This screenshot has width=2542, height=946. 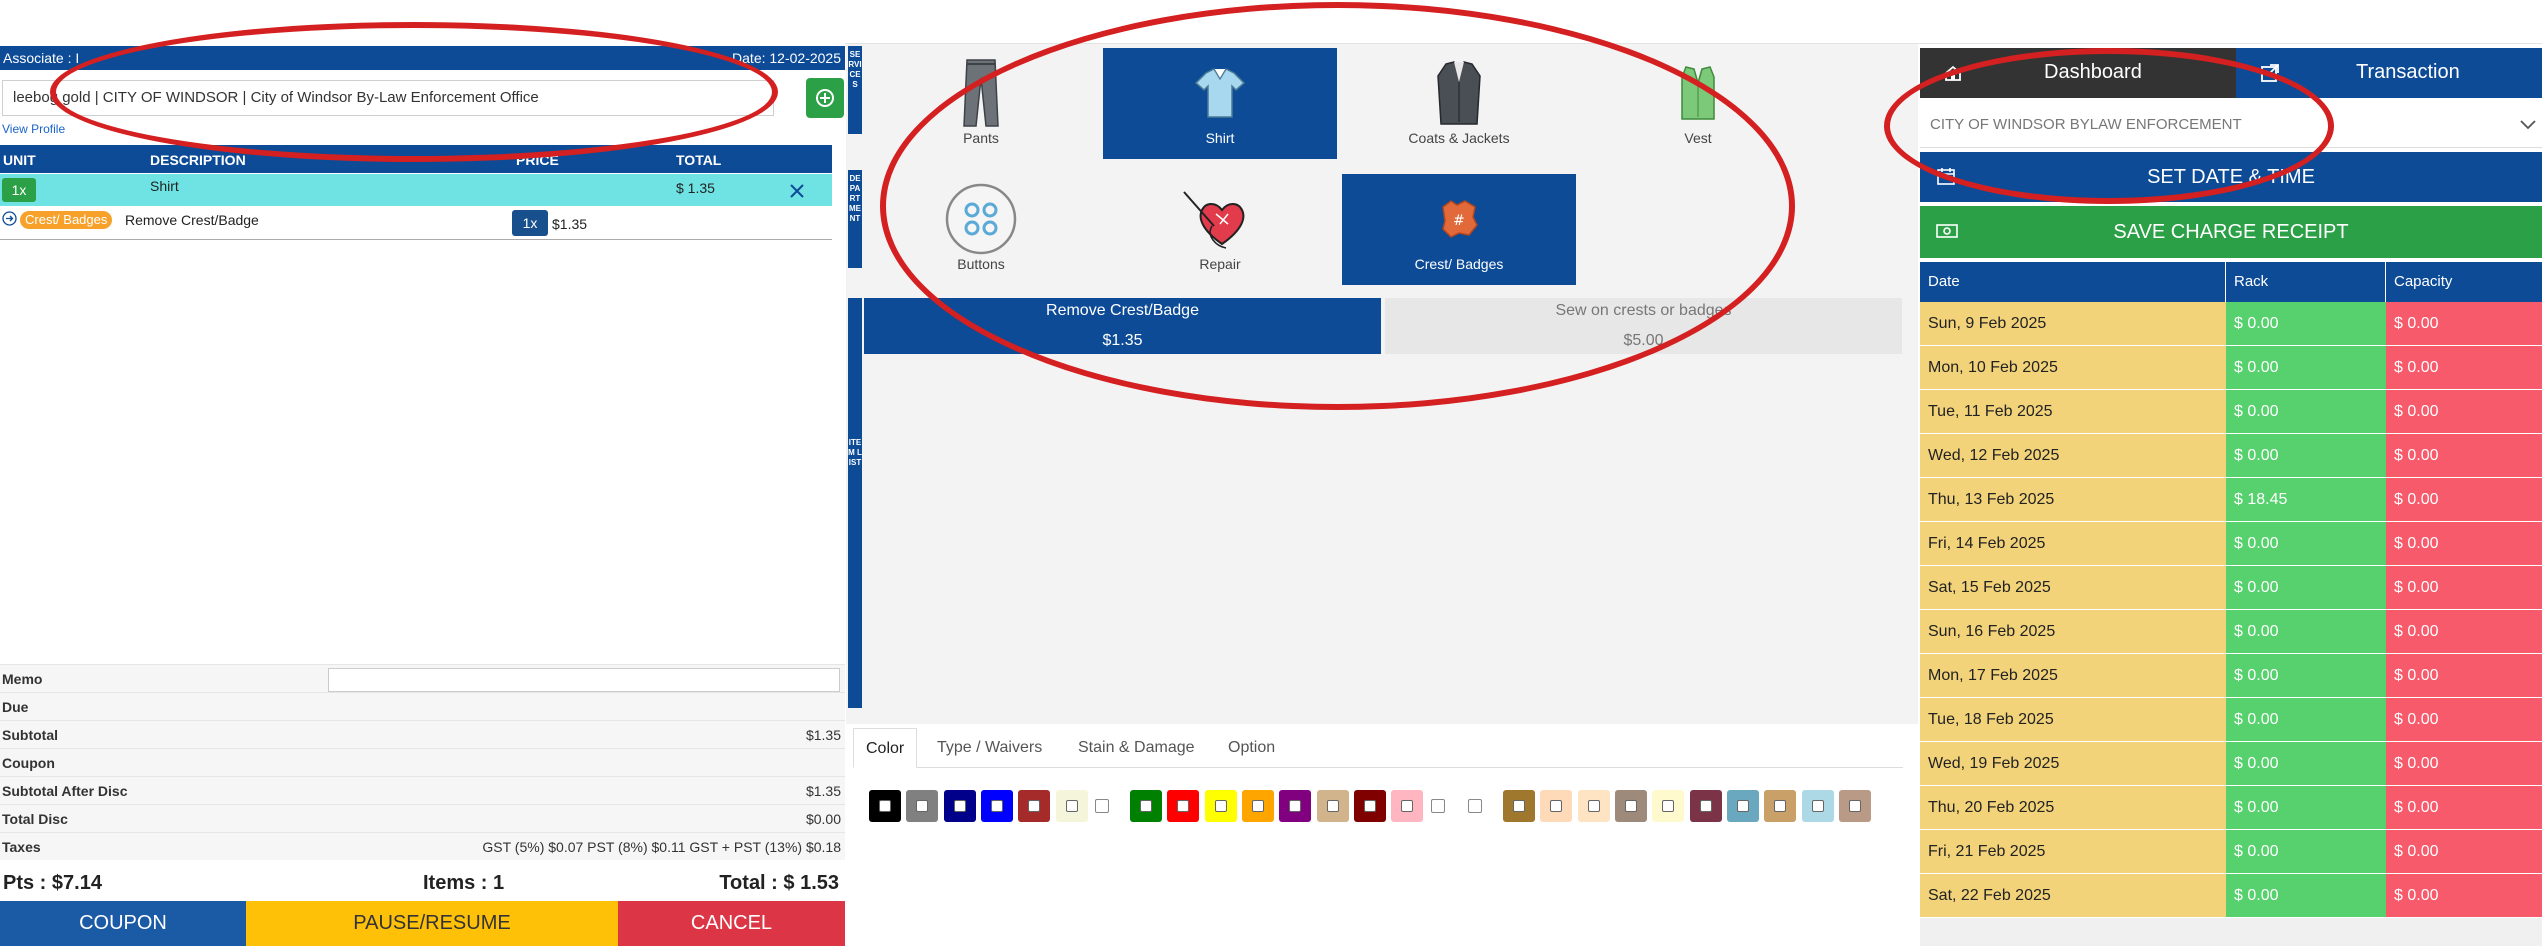 I want to click on capacity-date: Mon, 17 Feb 2025, so click(x=2073, y=675).